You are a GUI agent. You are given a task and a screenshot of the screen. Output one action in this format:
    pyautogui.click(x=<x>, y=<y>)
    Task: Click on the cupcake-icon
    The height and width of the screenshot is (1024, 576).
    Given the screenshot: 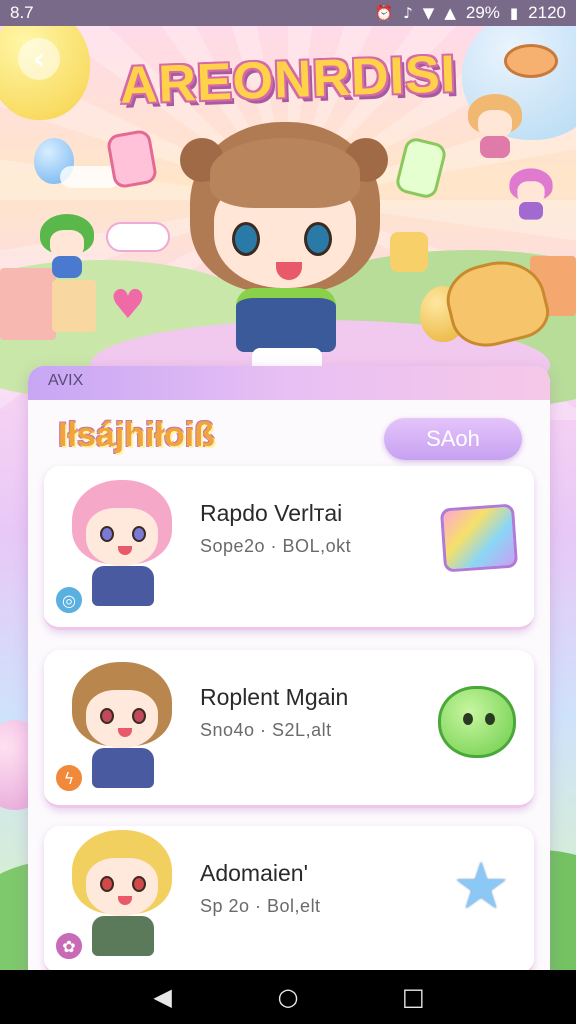 What is the action you would take?
    pyautogui.click(x=409, y=252)
    